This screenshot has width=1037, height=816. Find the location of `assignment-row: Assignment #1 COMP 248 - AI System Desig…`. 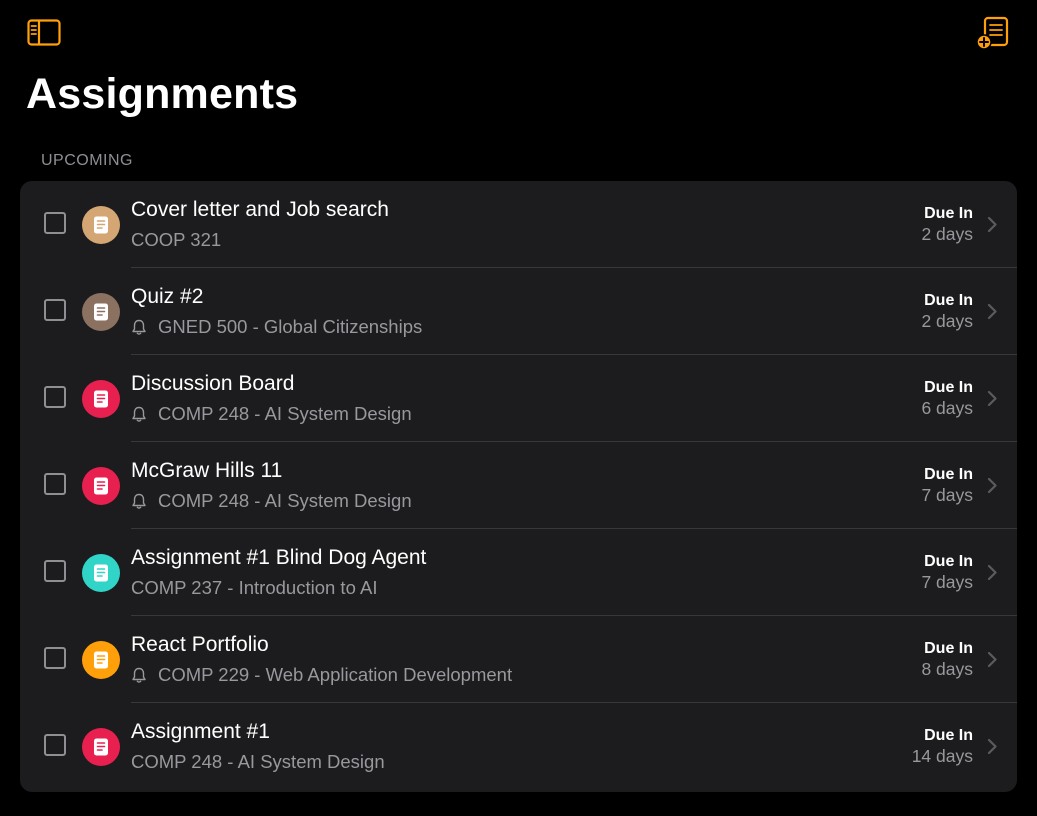

assignment-row: Assignment #1 COMP 248 - AI System Desig… is located at coordinates (518, 746).